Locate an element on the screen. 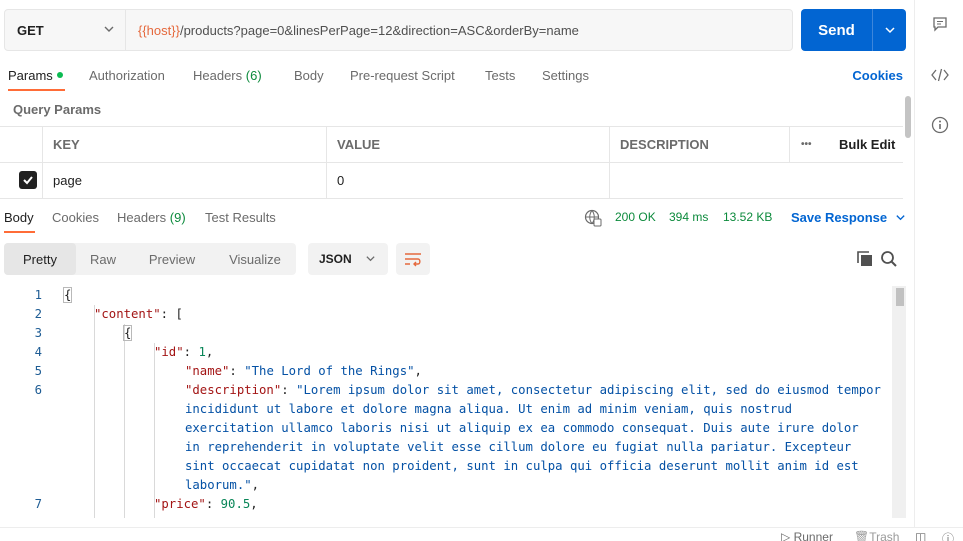  help-icon: ⓘ is located at coordinates (948, 535).